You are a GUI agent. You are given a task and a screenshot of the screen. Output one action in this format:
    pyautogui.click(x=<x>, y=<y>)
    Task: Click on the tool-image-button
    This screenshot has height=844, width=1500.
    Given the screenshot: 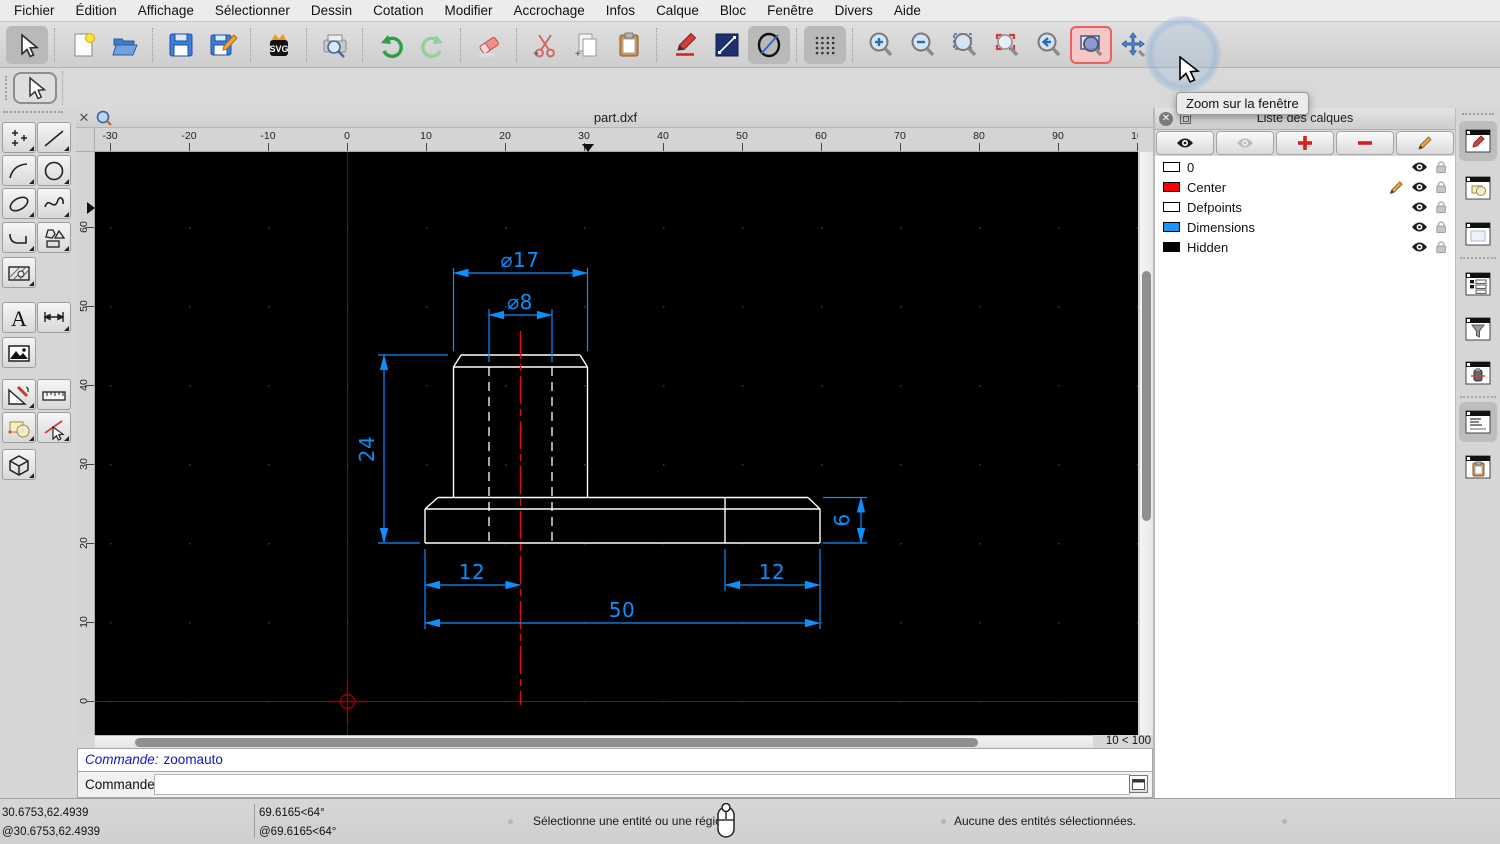 What is the action you would take?
    pyautogui.click(x=19, y=352)
    